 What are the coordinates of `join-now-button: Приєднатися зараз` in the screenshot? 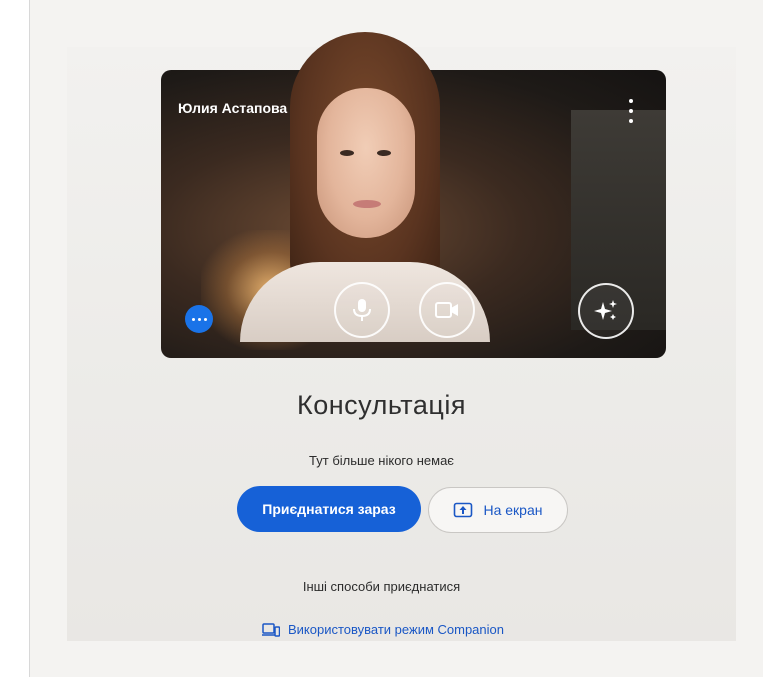 It's located at (329, 509).